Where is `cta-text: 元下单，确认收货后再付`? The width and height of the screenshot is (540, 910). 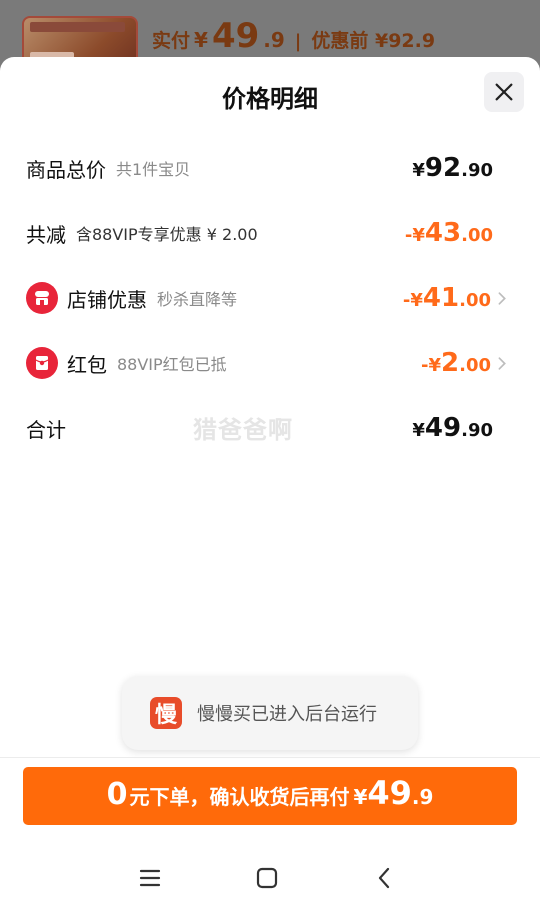
cta-text: 元下单，确认收货后再付 is located at coordinates (239, 797).